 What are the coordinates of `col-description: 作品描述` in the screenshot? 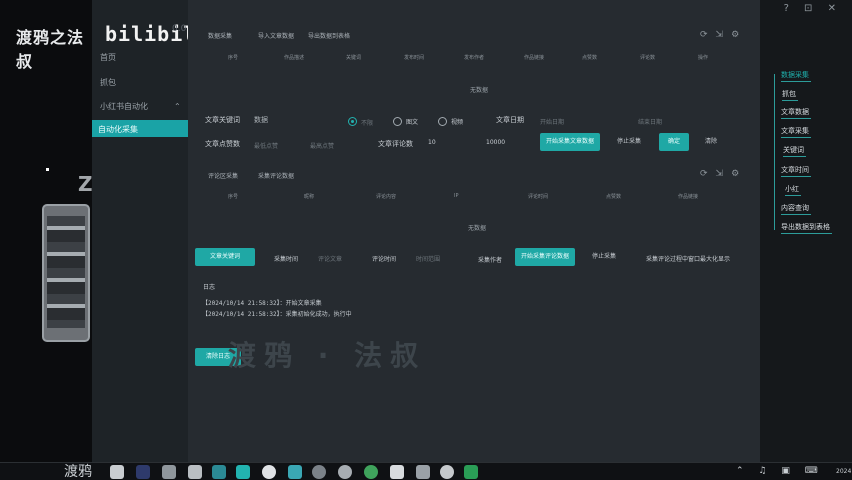 It's located at (294, 58).